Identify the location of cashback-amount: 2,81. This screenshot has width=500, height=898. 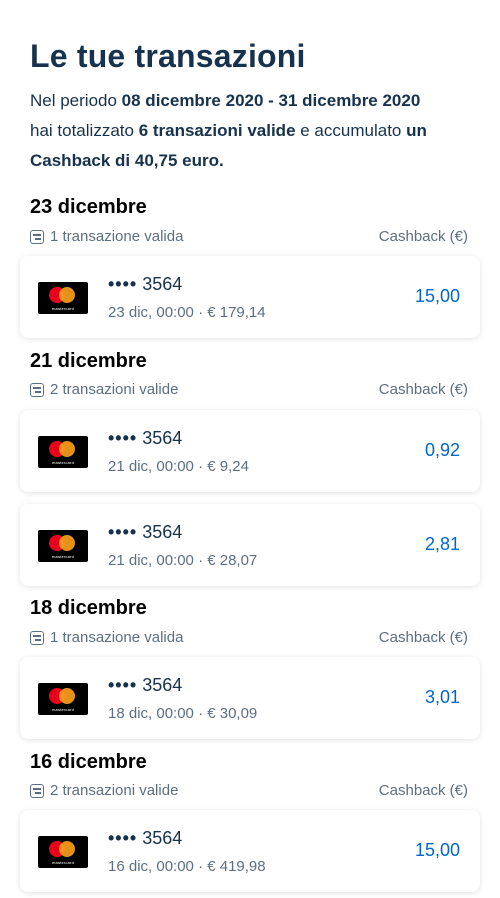
(442, 544).